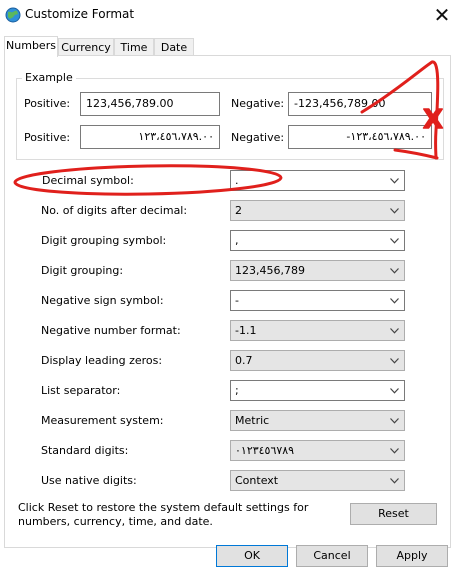  What do you see at coordinates (317, 270) in the screenshot?
I see `setting-combobox: 123,456,789` at bounding box center [317, 270].